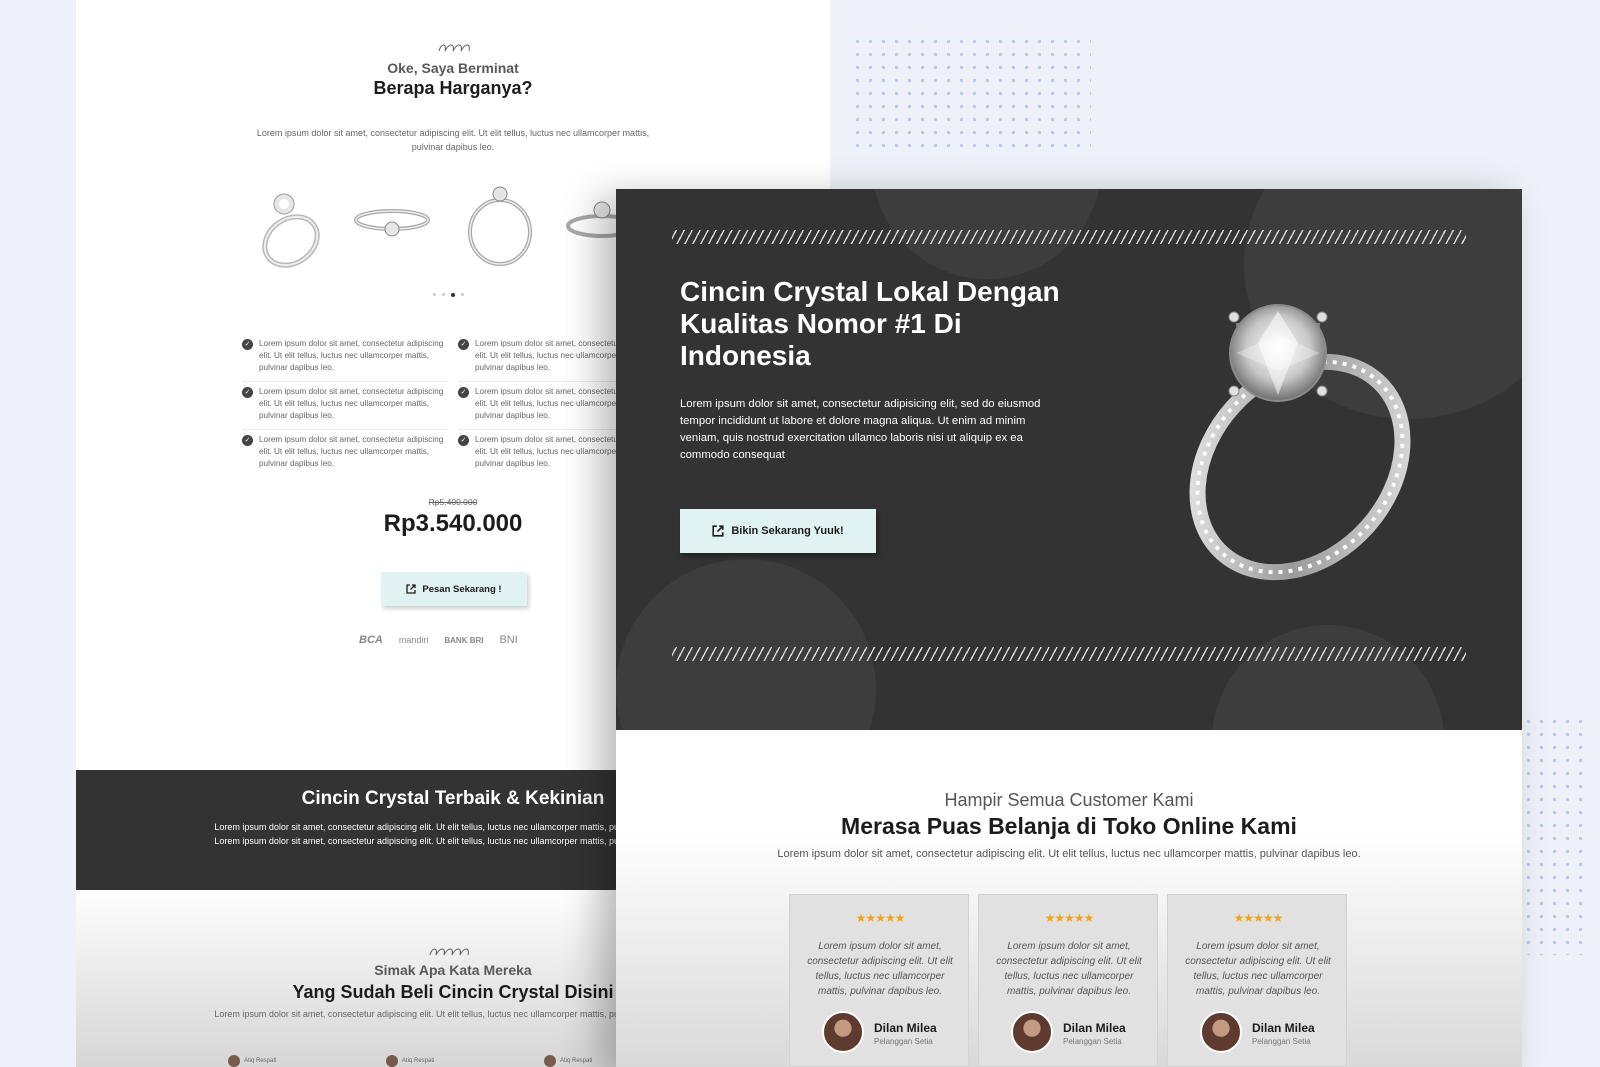 Image resolution: width=1600 pixels, height=1067 pixels. I want to click on bank-logo-mandiri: mandiri, so click(413, 640).